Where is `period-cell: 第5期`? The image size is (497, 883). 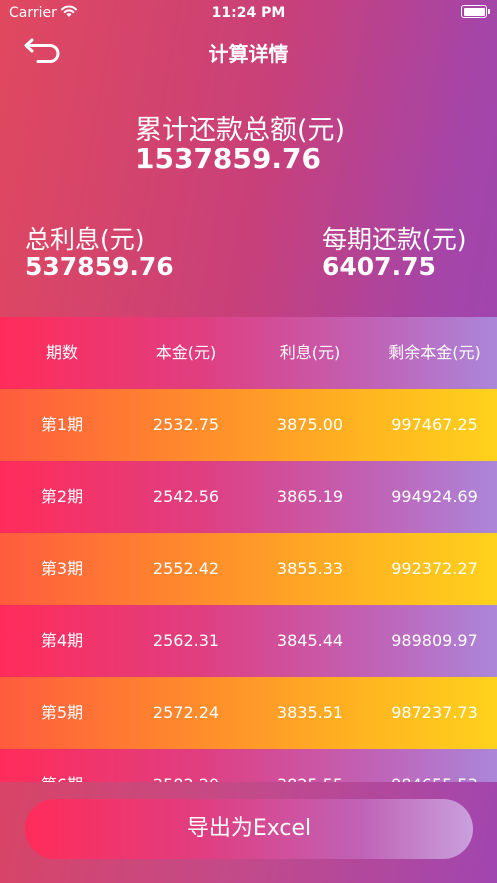
period-cell: 第5期 is located at coordinates (62, 712).